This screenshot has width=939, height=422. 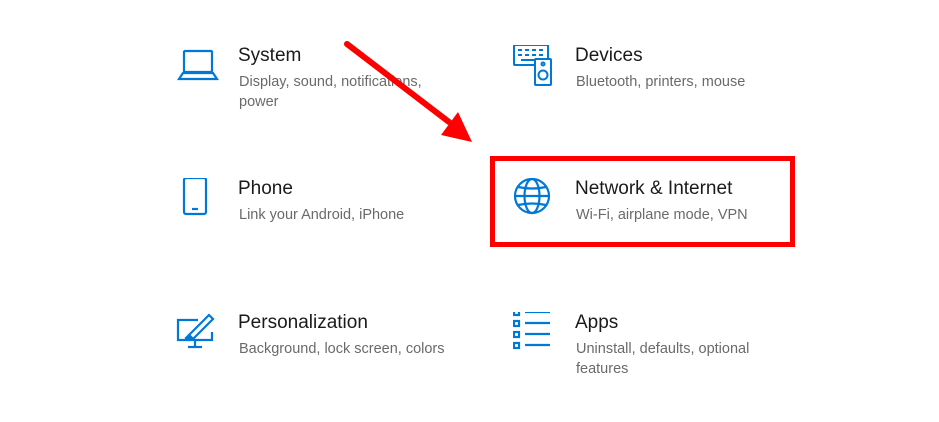 What do you see at coordinates (663, 100) in the screenshot?
I see `settings-tile-devices: Devices Bluetooth, printers, mouse` at bounding box center [663, 100].